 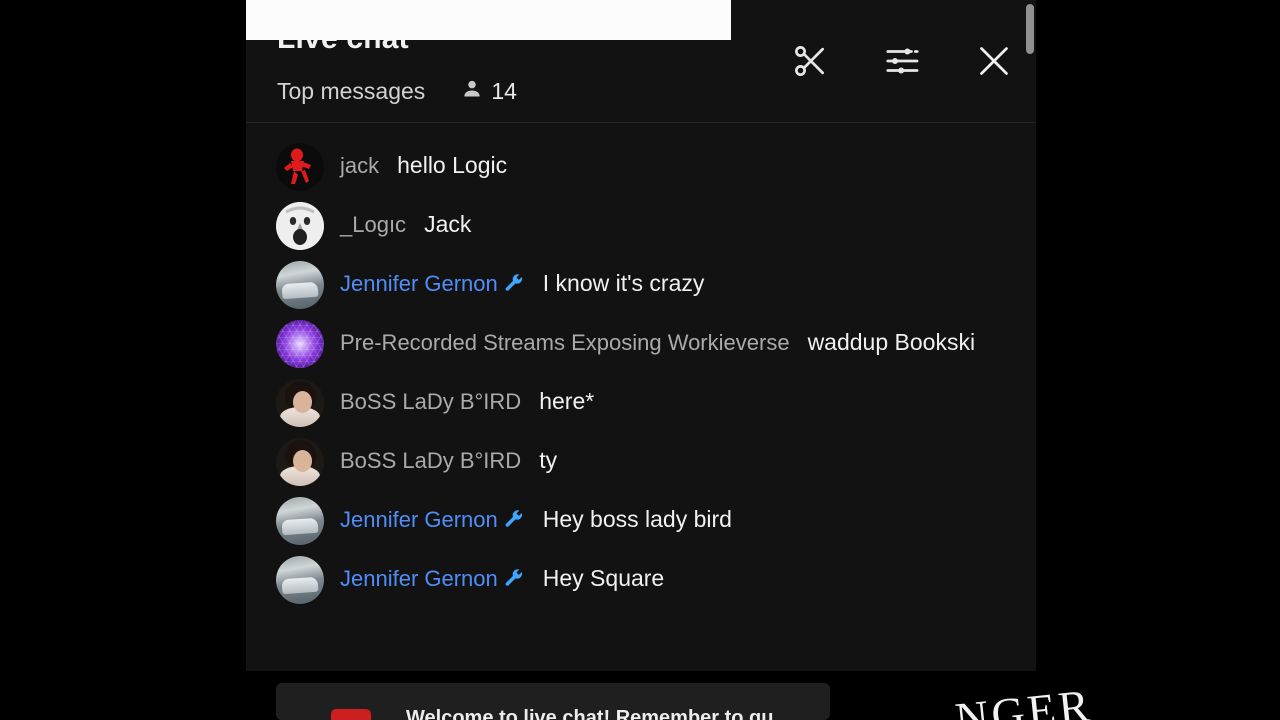 I want to click on sliders-icon, so click(x=902, y=62).